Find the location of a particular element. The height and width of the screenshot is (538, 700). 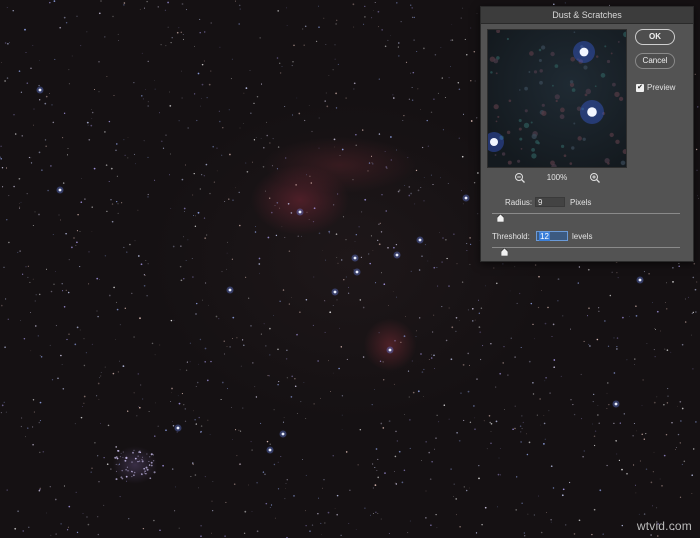

preview-label: Preview is located at coordinates (661, 87).